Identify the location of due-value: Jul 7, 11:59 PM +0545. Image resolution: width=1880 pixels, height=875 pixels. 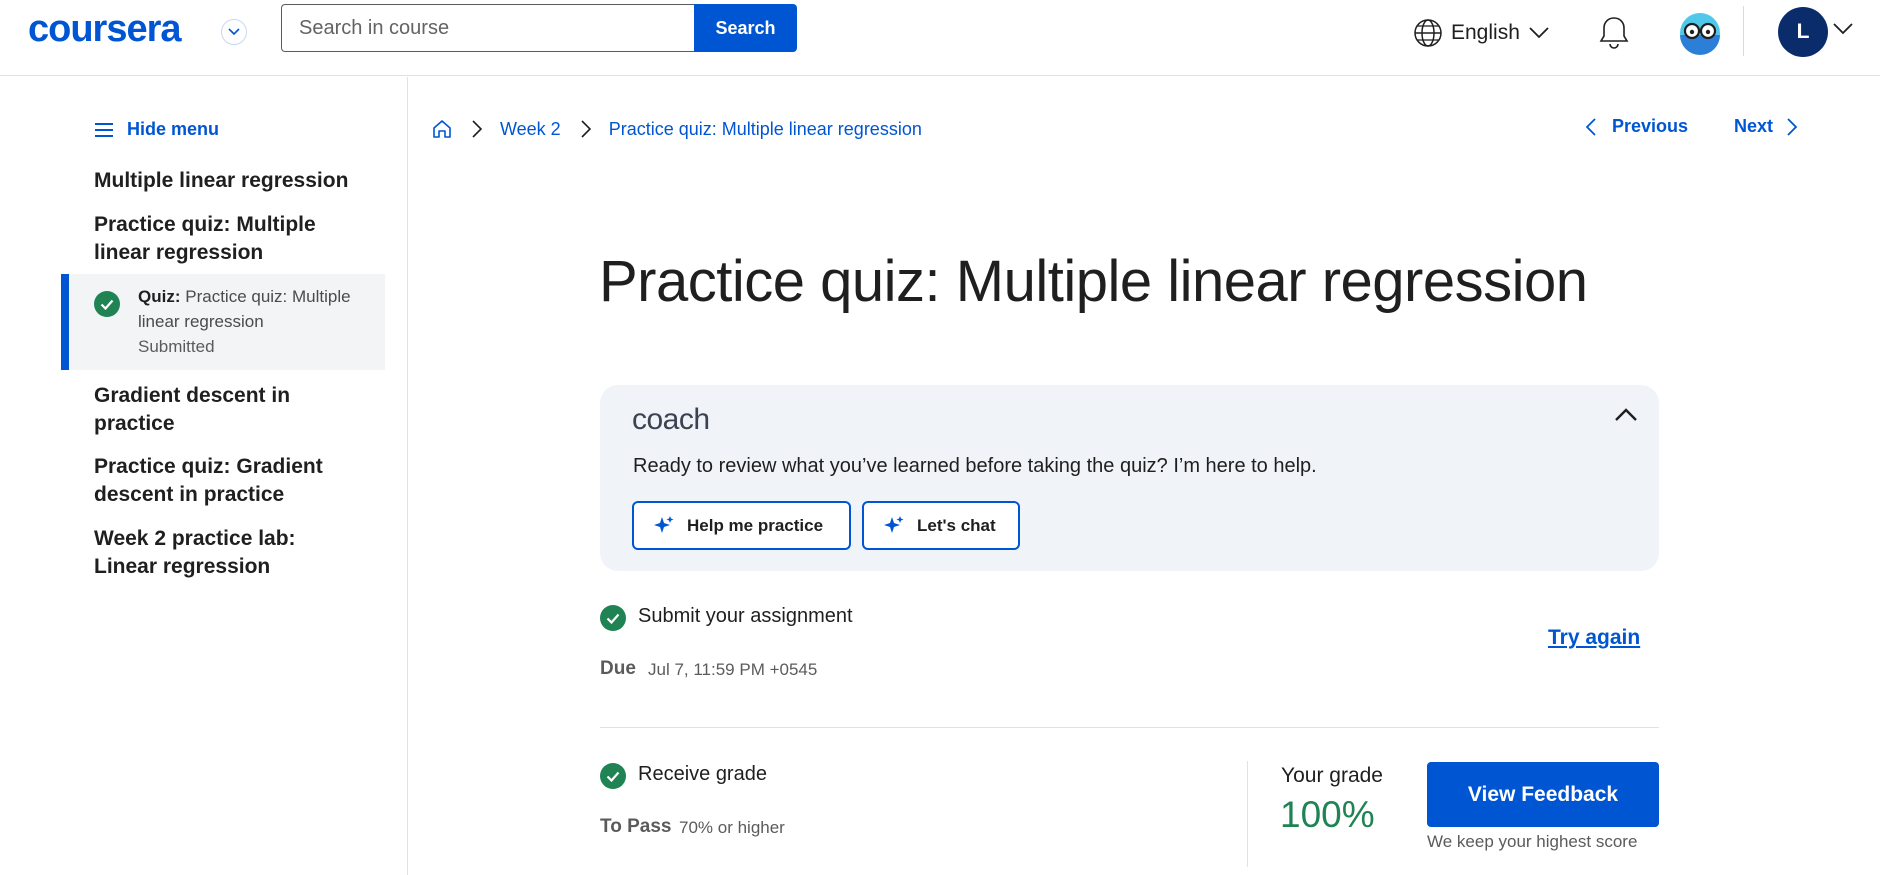
(733, 669).